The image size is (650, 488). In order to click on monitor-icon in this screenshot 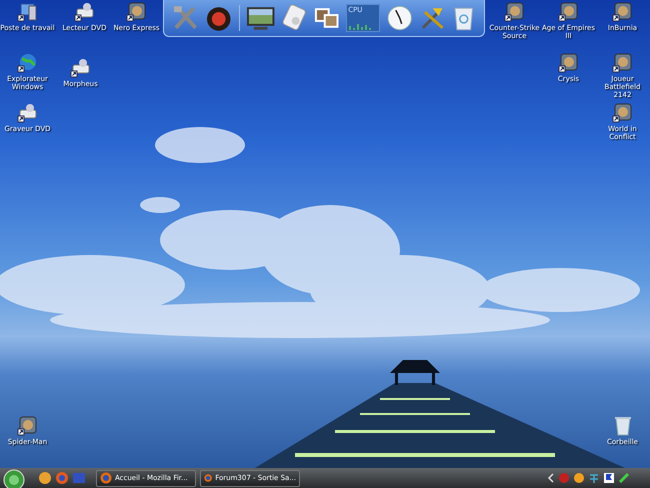, I will do `click(261, 18)`.